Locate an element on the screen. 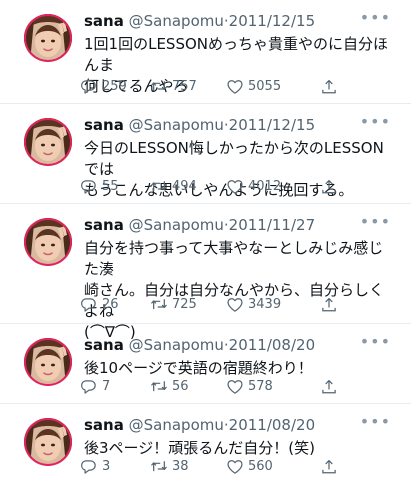  retweet-count: 56 is located at coordinates (180, 386).